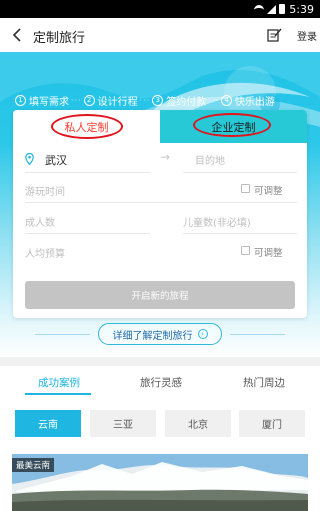  Describe the element at coordinates (152, 336) in the screenshot. I see `learn-more-label: 详细了解定制旅行` at that location.